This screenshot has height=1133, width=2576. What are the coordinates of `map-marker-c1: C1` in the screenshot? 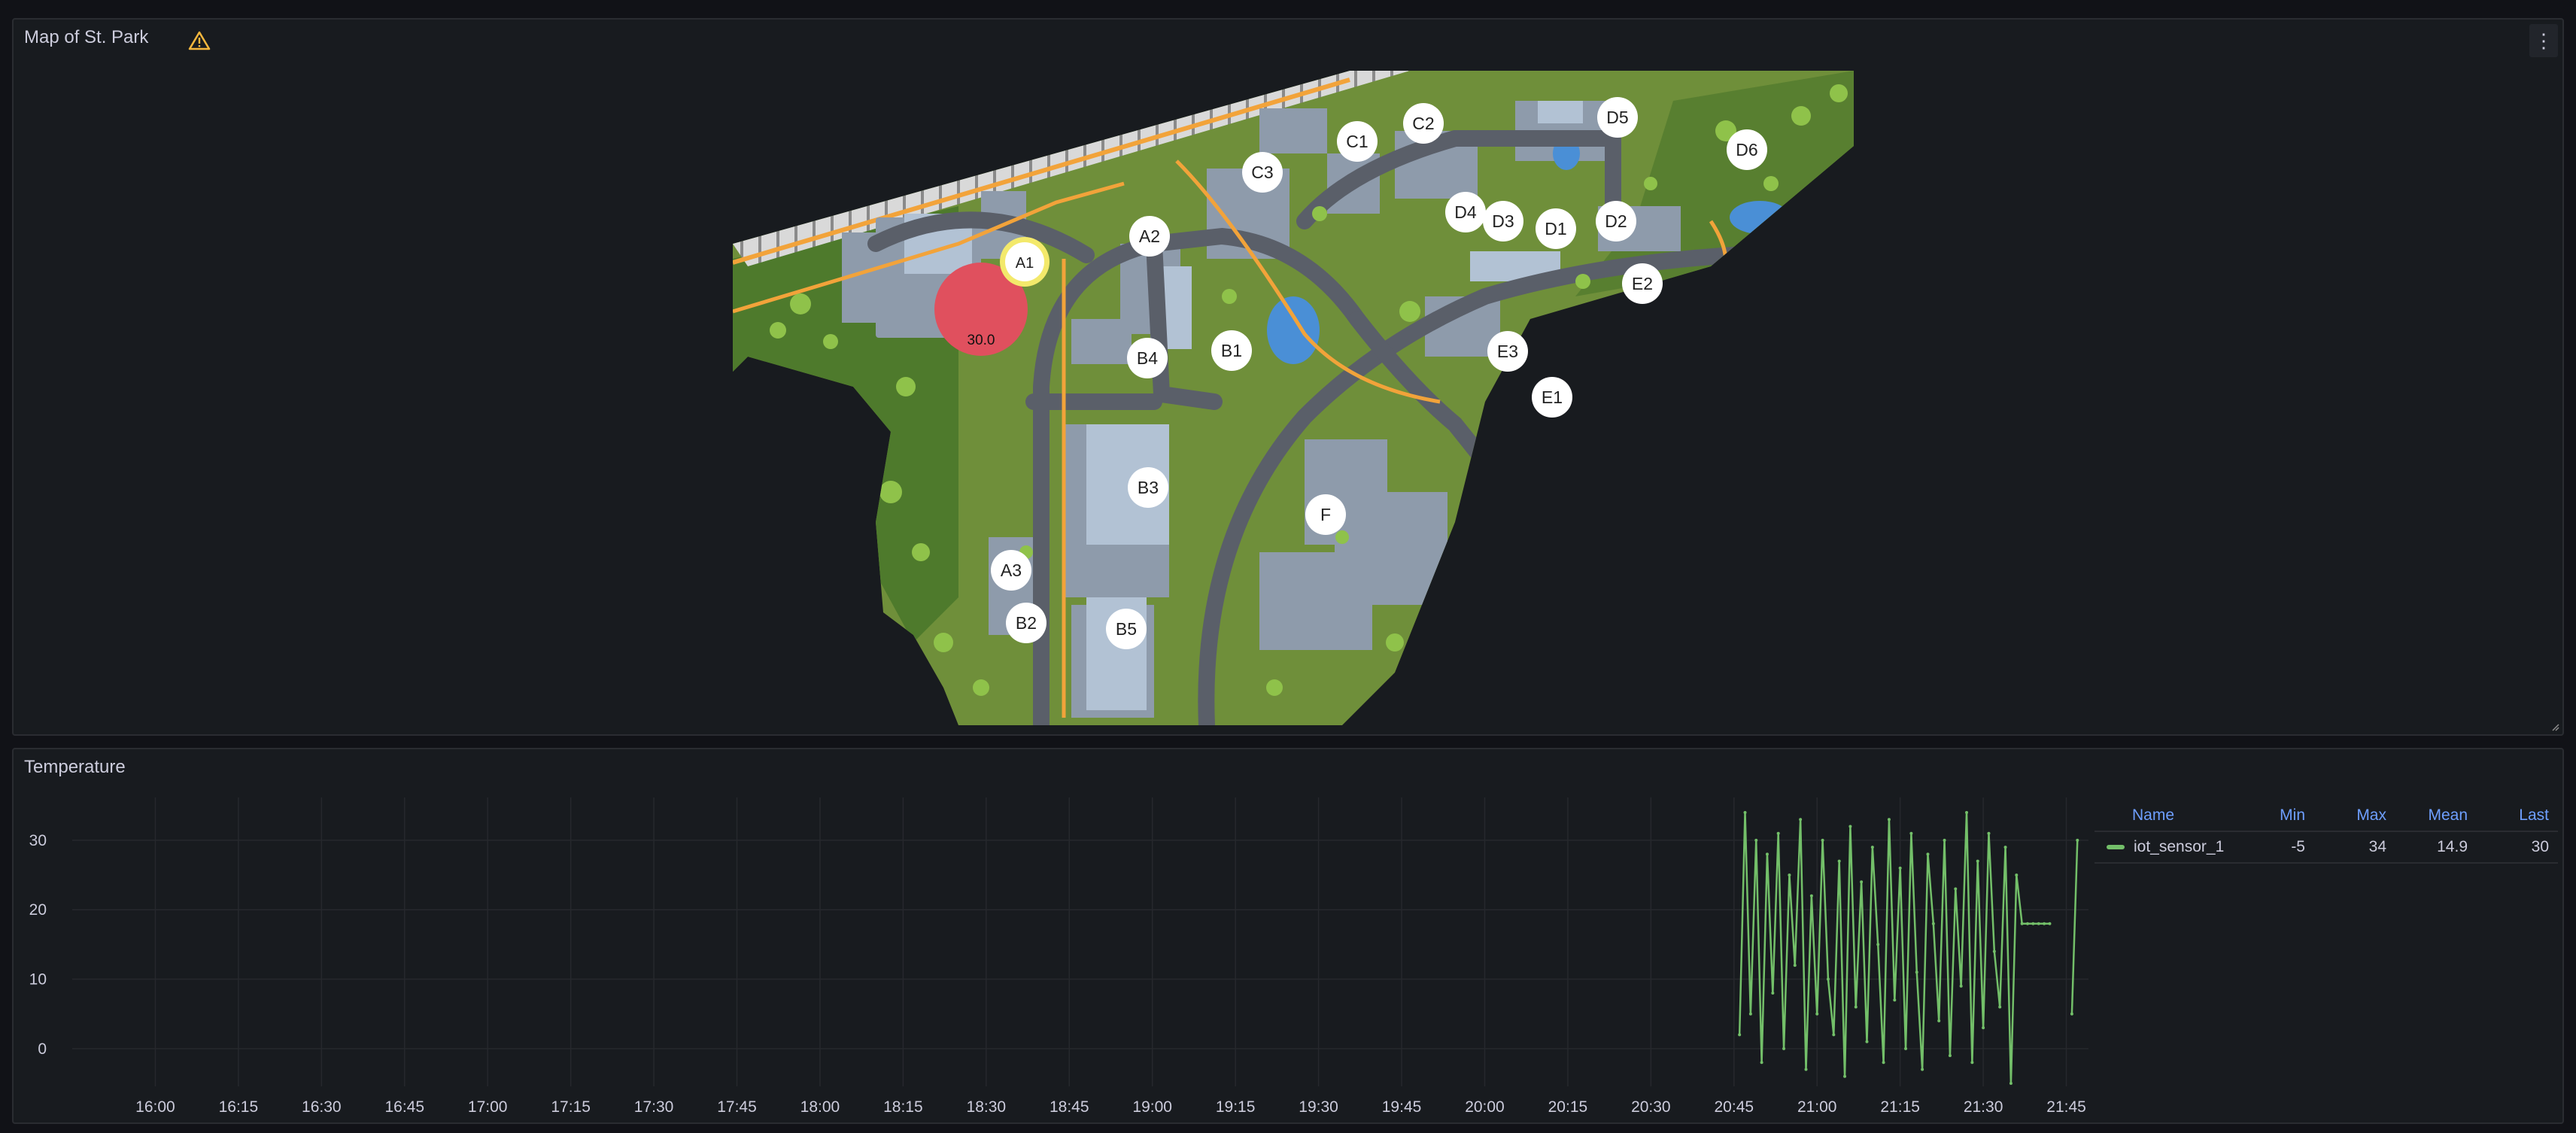 It's located at (1357, 141).